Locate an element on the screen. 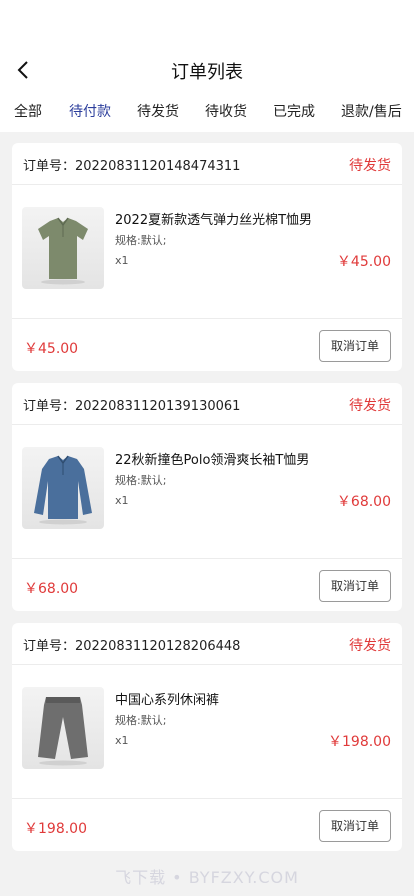 This screenshot has height=896, width=414. order-number: 订单号：20220831120148474311 is located at coordinates (132, 166).